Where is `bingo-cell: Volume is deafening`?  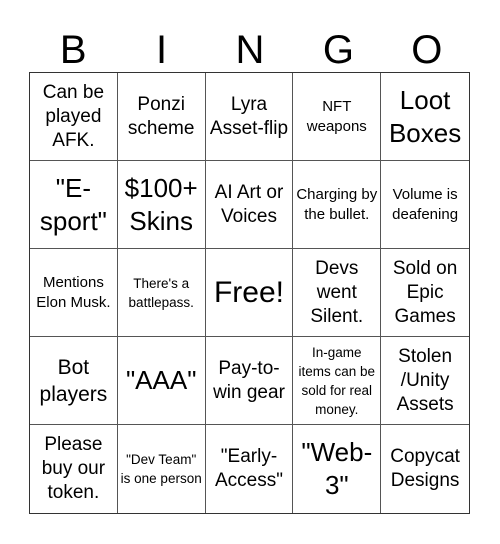
bingo-cell: Volume is deafening is located at coordinates (425, 205).